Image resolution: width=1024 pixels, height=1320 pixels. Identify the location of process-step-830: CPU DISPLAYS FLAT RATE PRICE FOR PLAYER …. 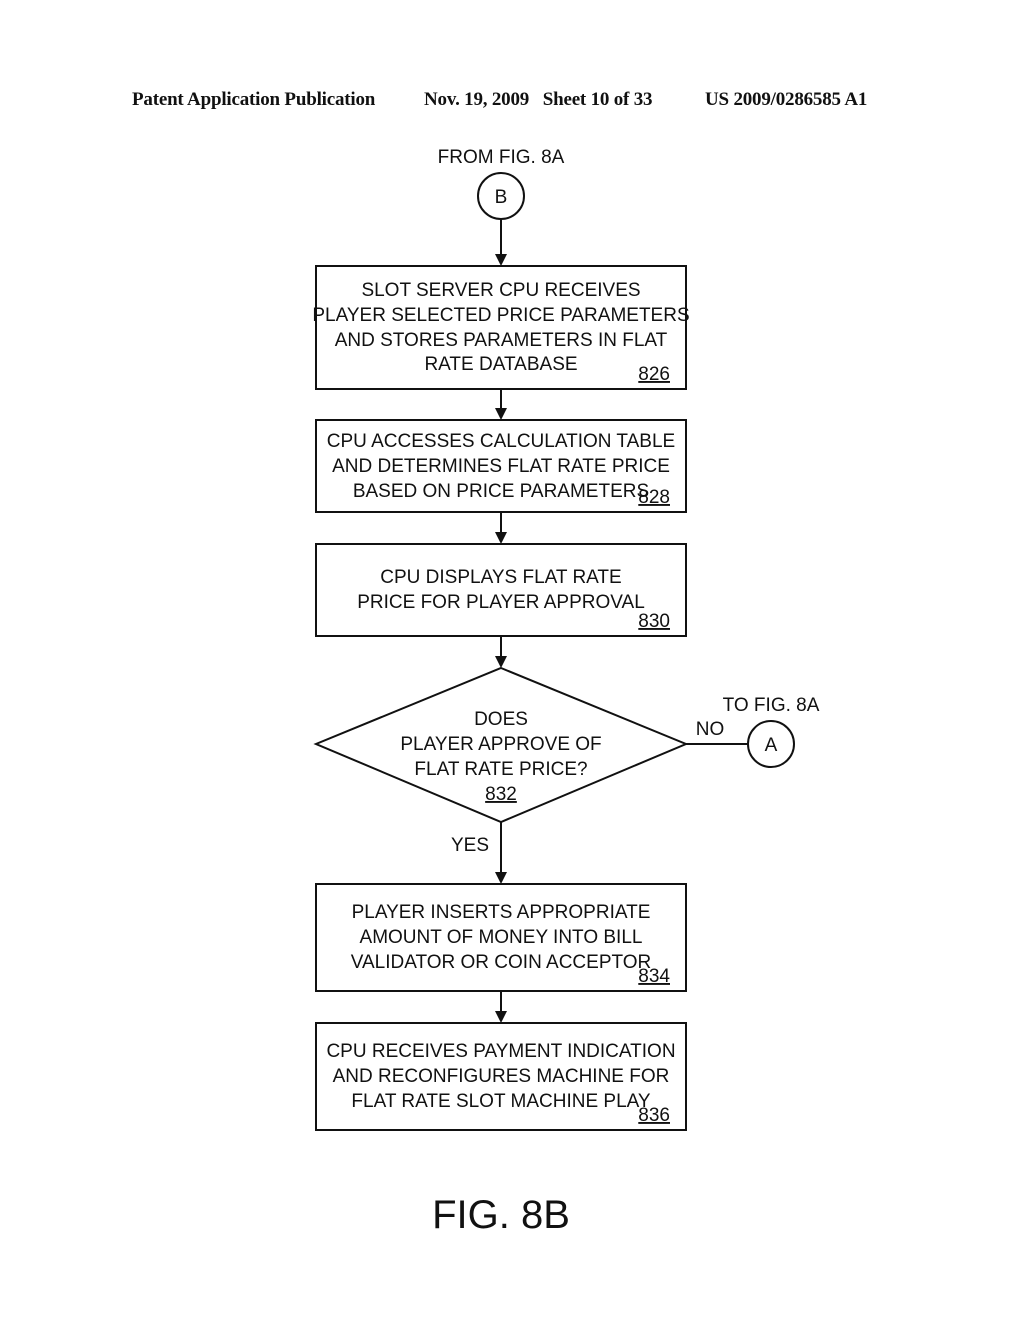
(501, 590).